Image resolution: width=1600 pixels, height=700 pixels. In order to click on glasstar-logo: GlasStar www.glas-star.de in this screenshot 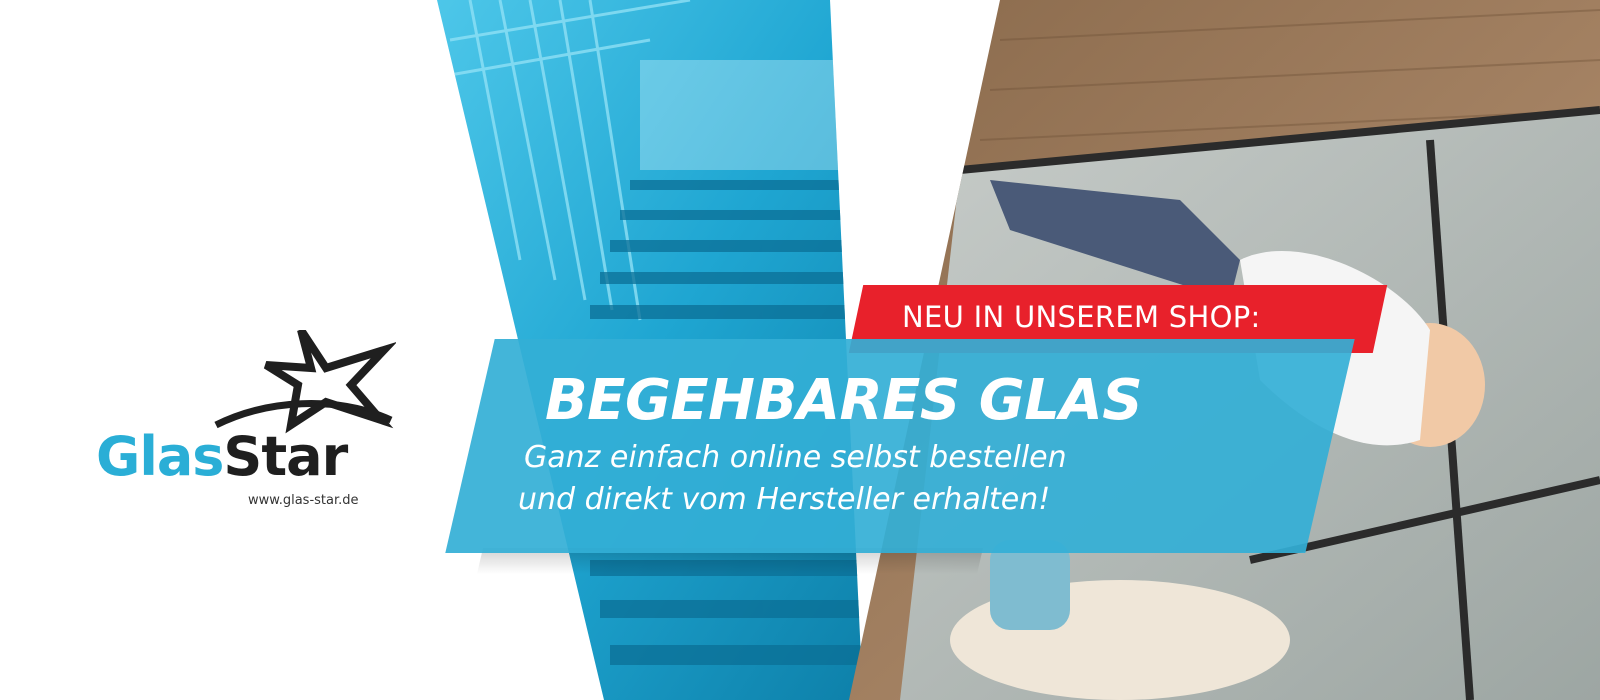, I will do `click(246, 420)`.